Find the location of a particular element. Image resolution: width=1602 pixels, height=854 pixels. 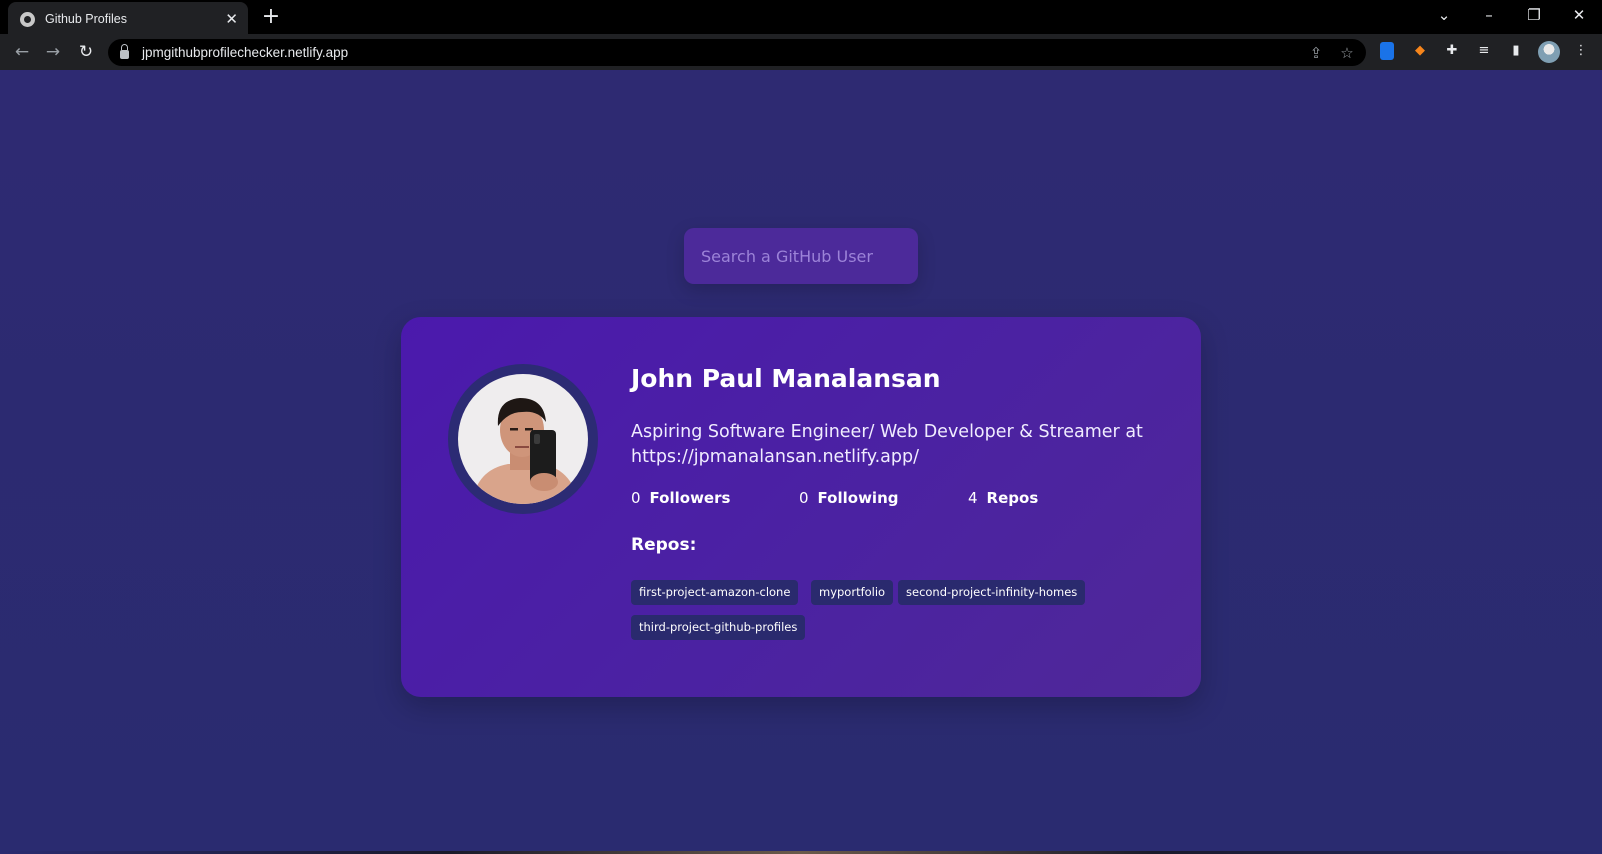

avatar is located at coordinates (523, 439).